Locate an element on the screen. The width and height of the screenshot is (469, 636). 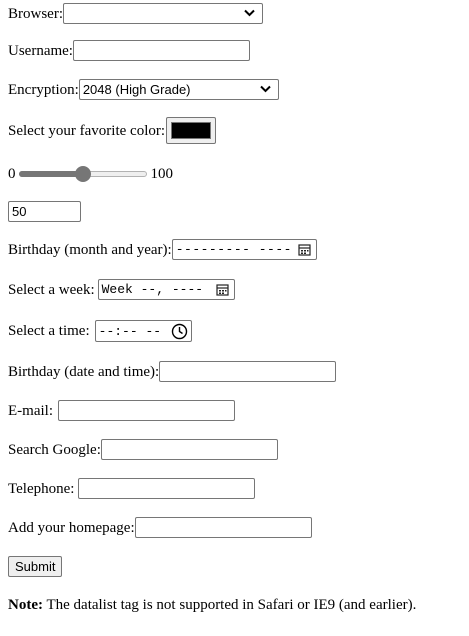
range-max-label: 100 is located at coordinates (162, 174).